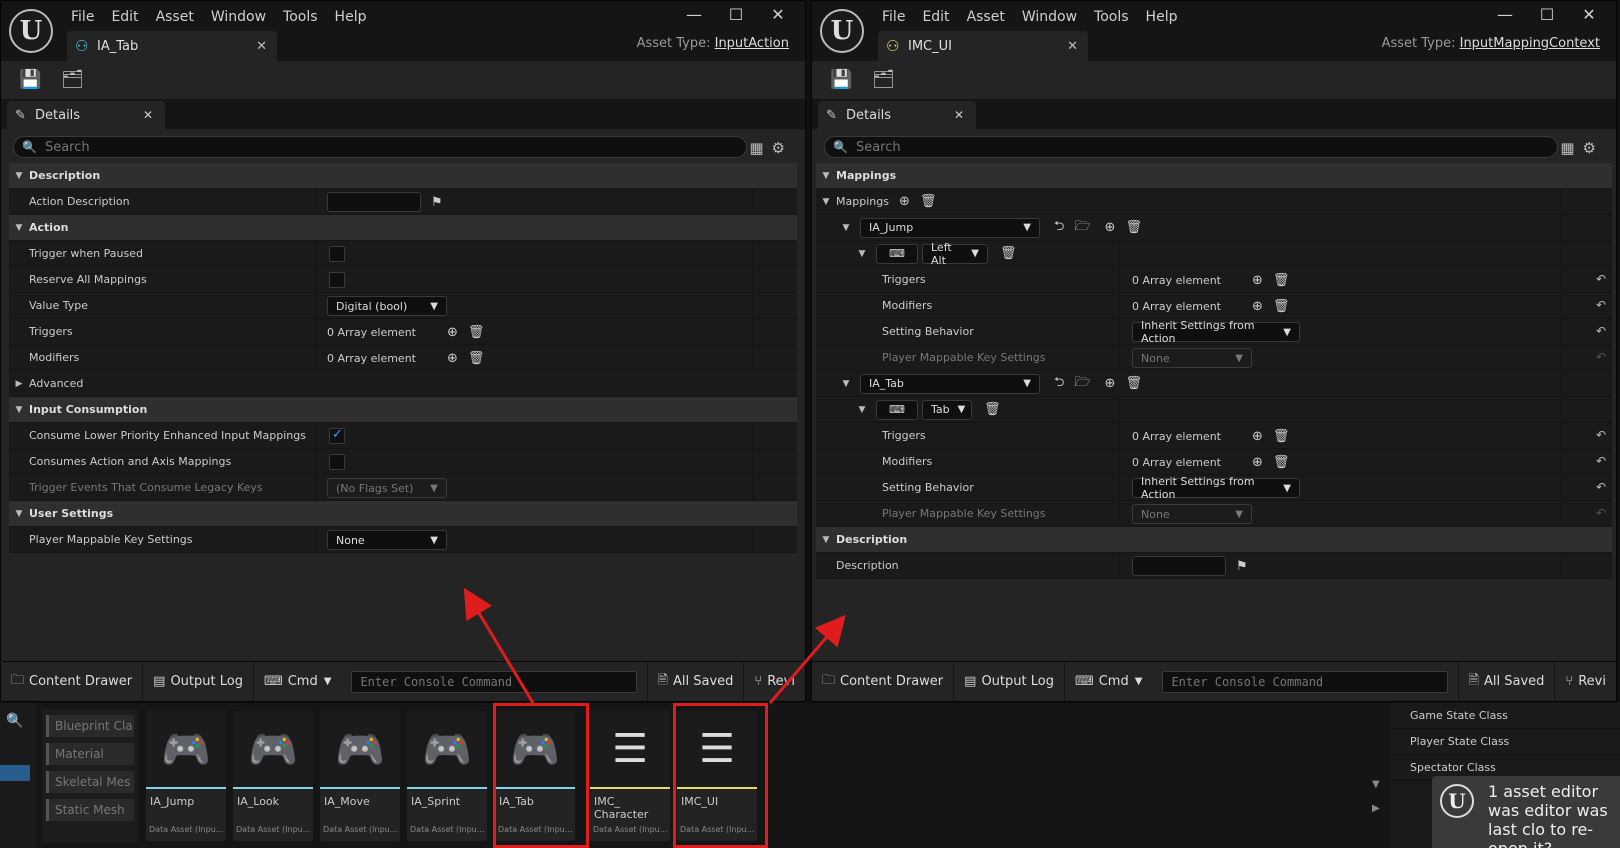 This screenshot has width=1620, height=848. I want to click on details-tab: ✎ Details ✕, so click(897, 115).